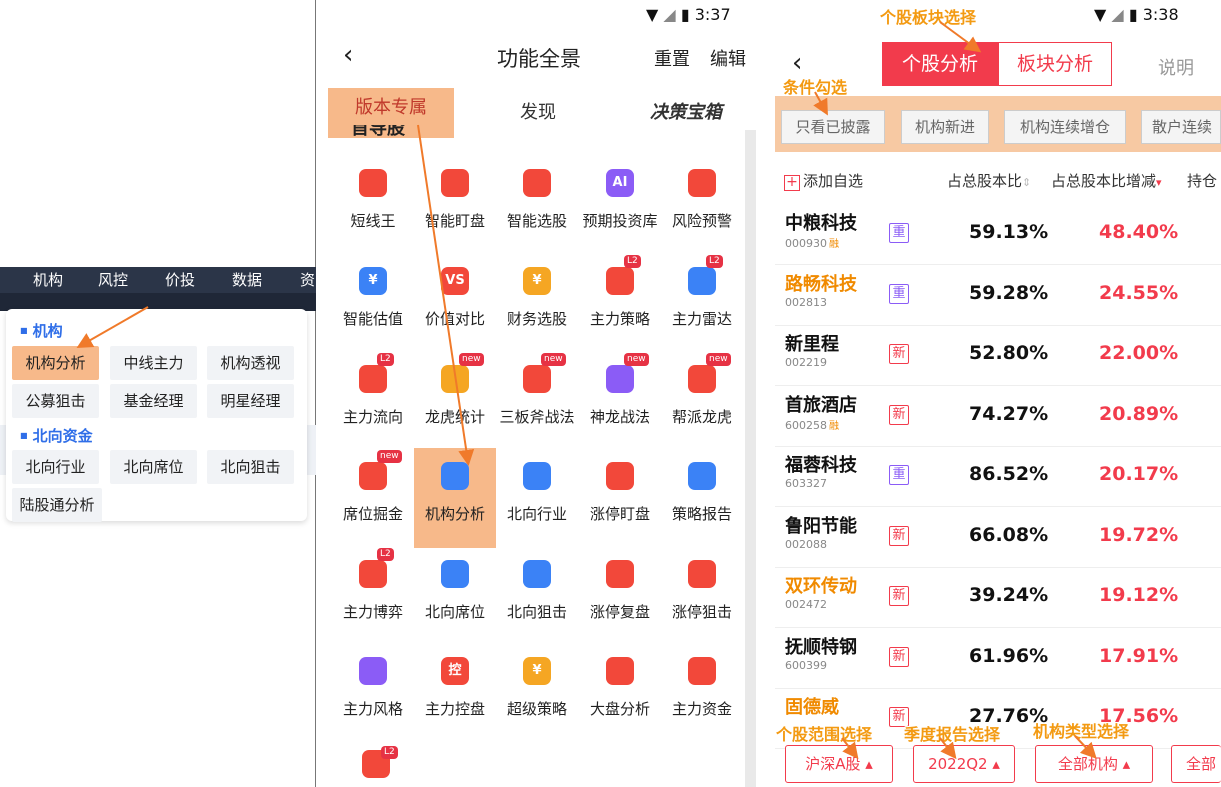 The image size is (1221, 787). What do you see at coordinates (537, 401) in the screenshot?
I see `feature-item: new 三板斧战法` at bounding box center [537, 401].